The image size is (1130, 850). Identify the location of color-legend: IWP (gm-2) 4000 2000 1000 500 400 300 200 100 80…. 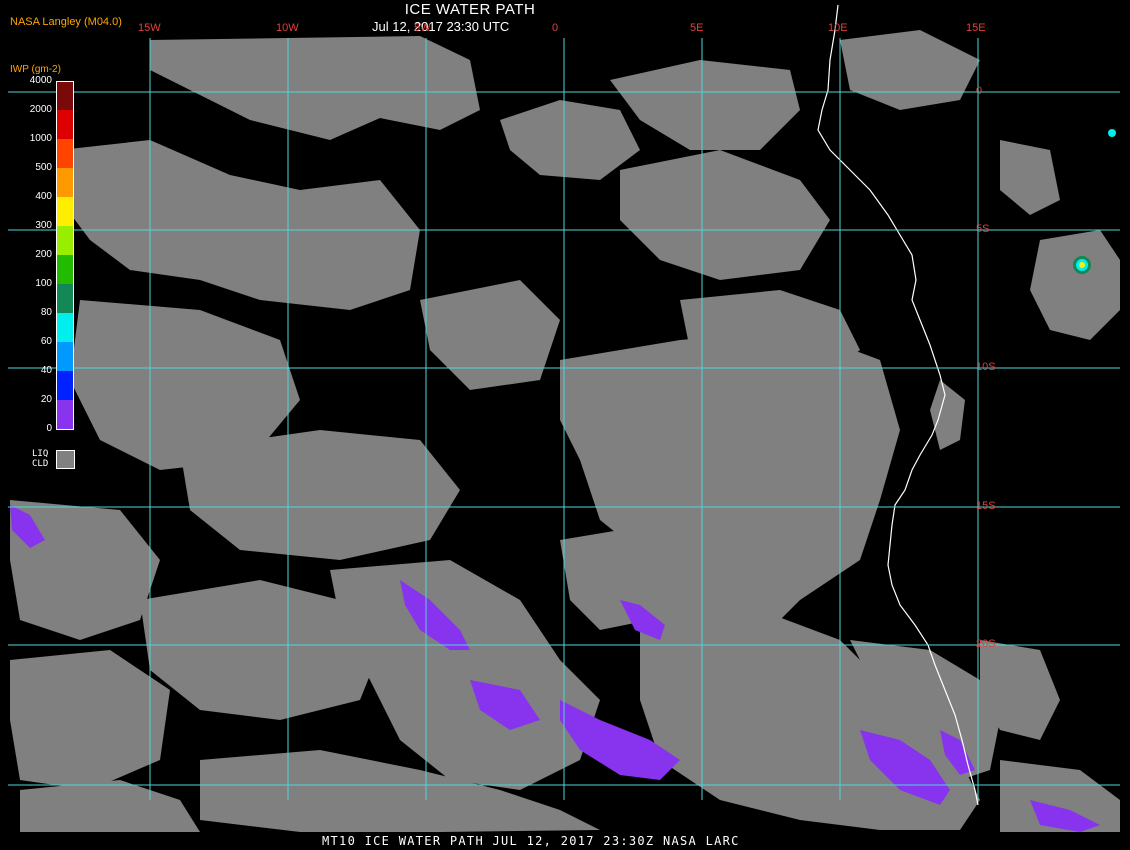
(44, 274).